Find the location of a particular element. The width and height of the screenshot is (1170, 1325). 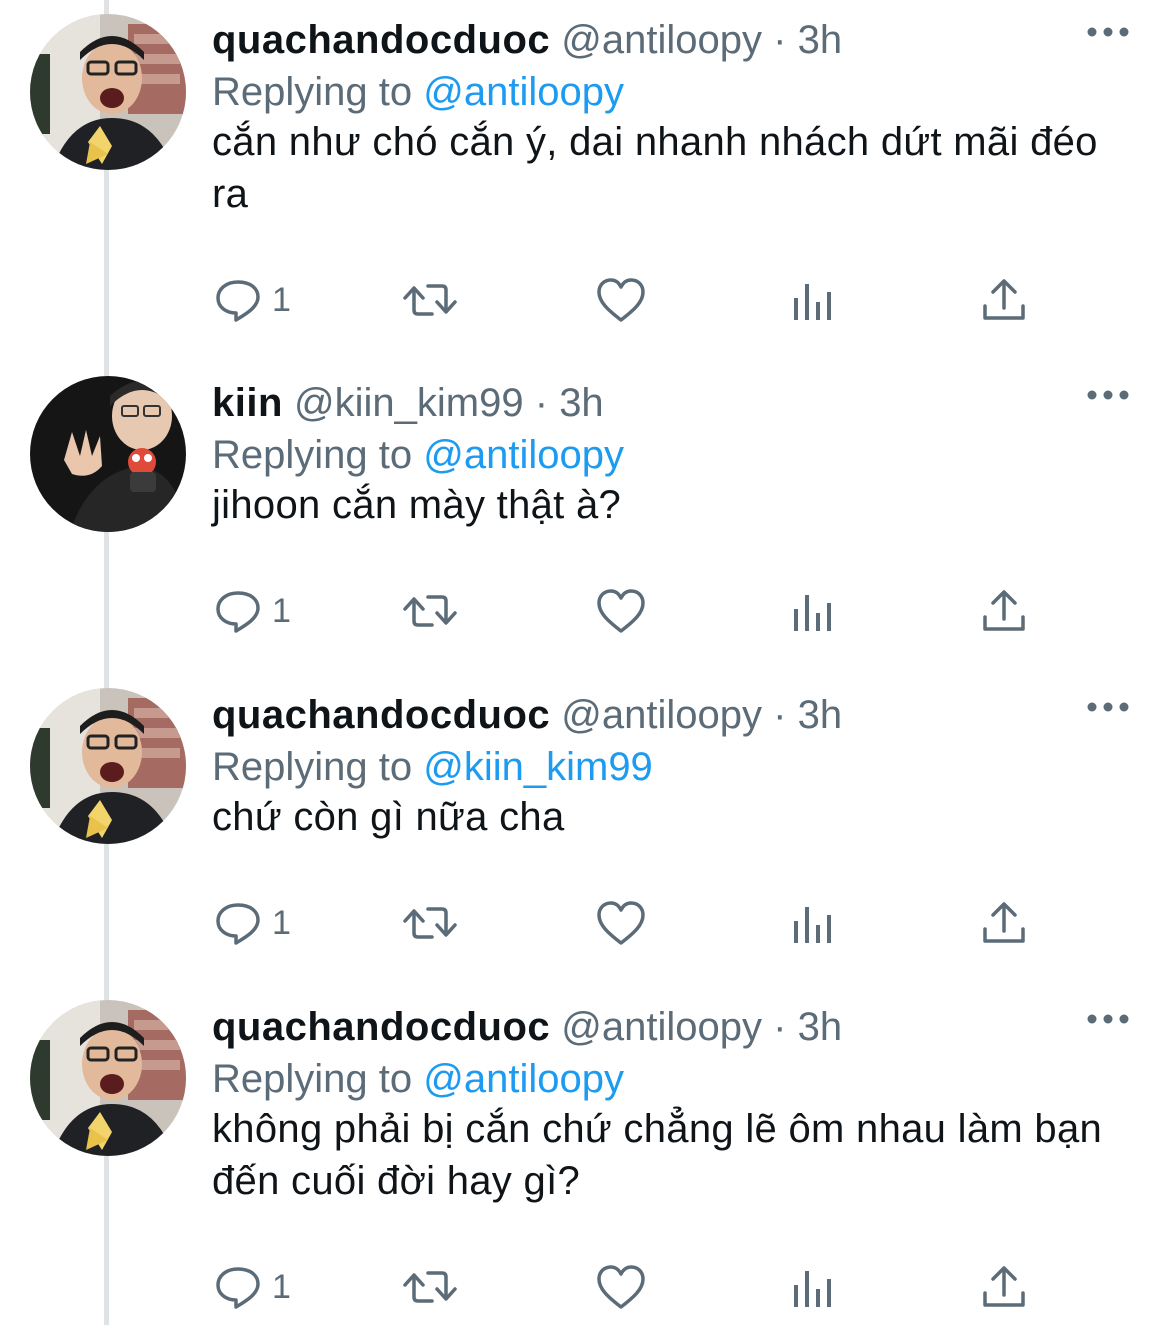

tweet-header: kiin @kiin_kim99 · 3h is located at coordinates (408, 403).